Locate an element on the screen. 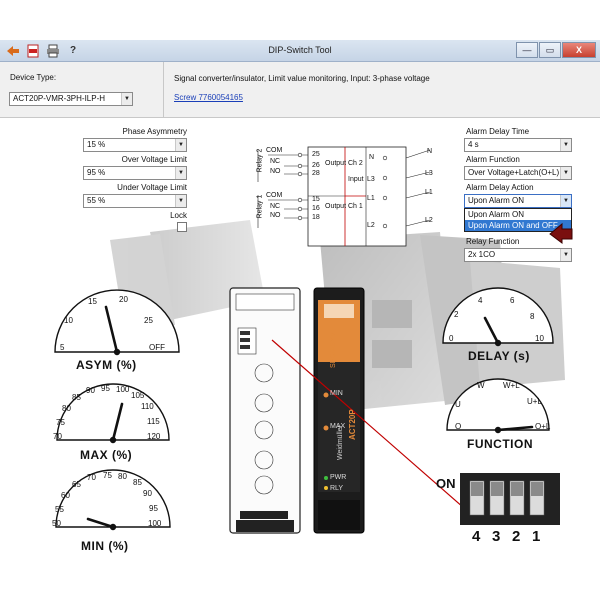 This screenshot has height=600, width=600. dip-switch-block is located at coordinates (510, 499).